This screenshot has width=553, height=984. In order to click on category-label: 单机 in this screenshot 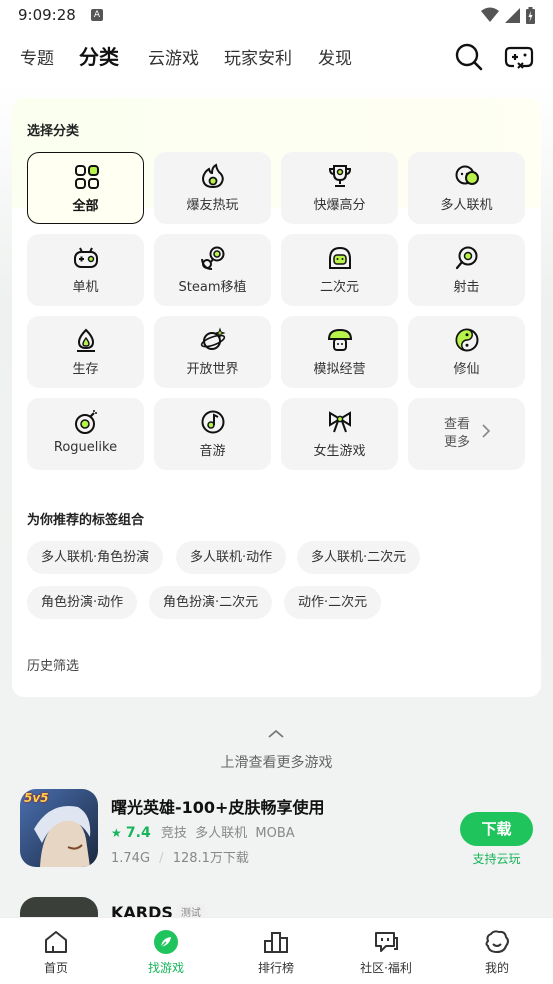, I will do `click(85, 287)`.